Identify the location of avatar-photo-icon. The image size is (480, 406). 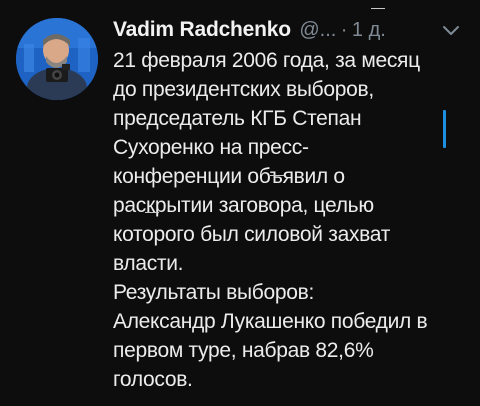
(57, 59).